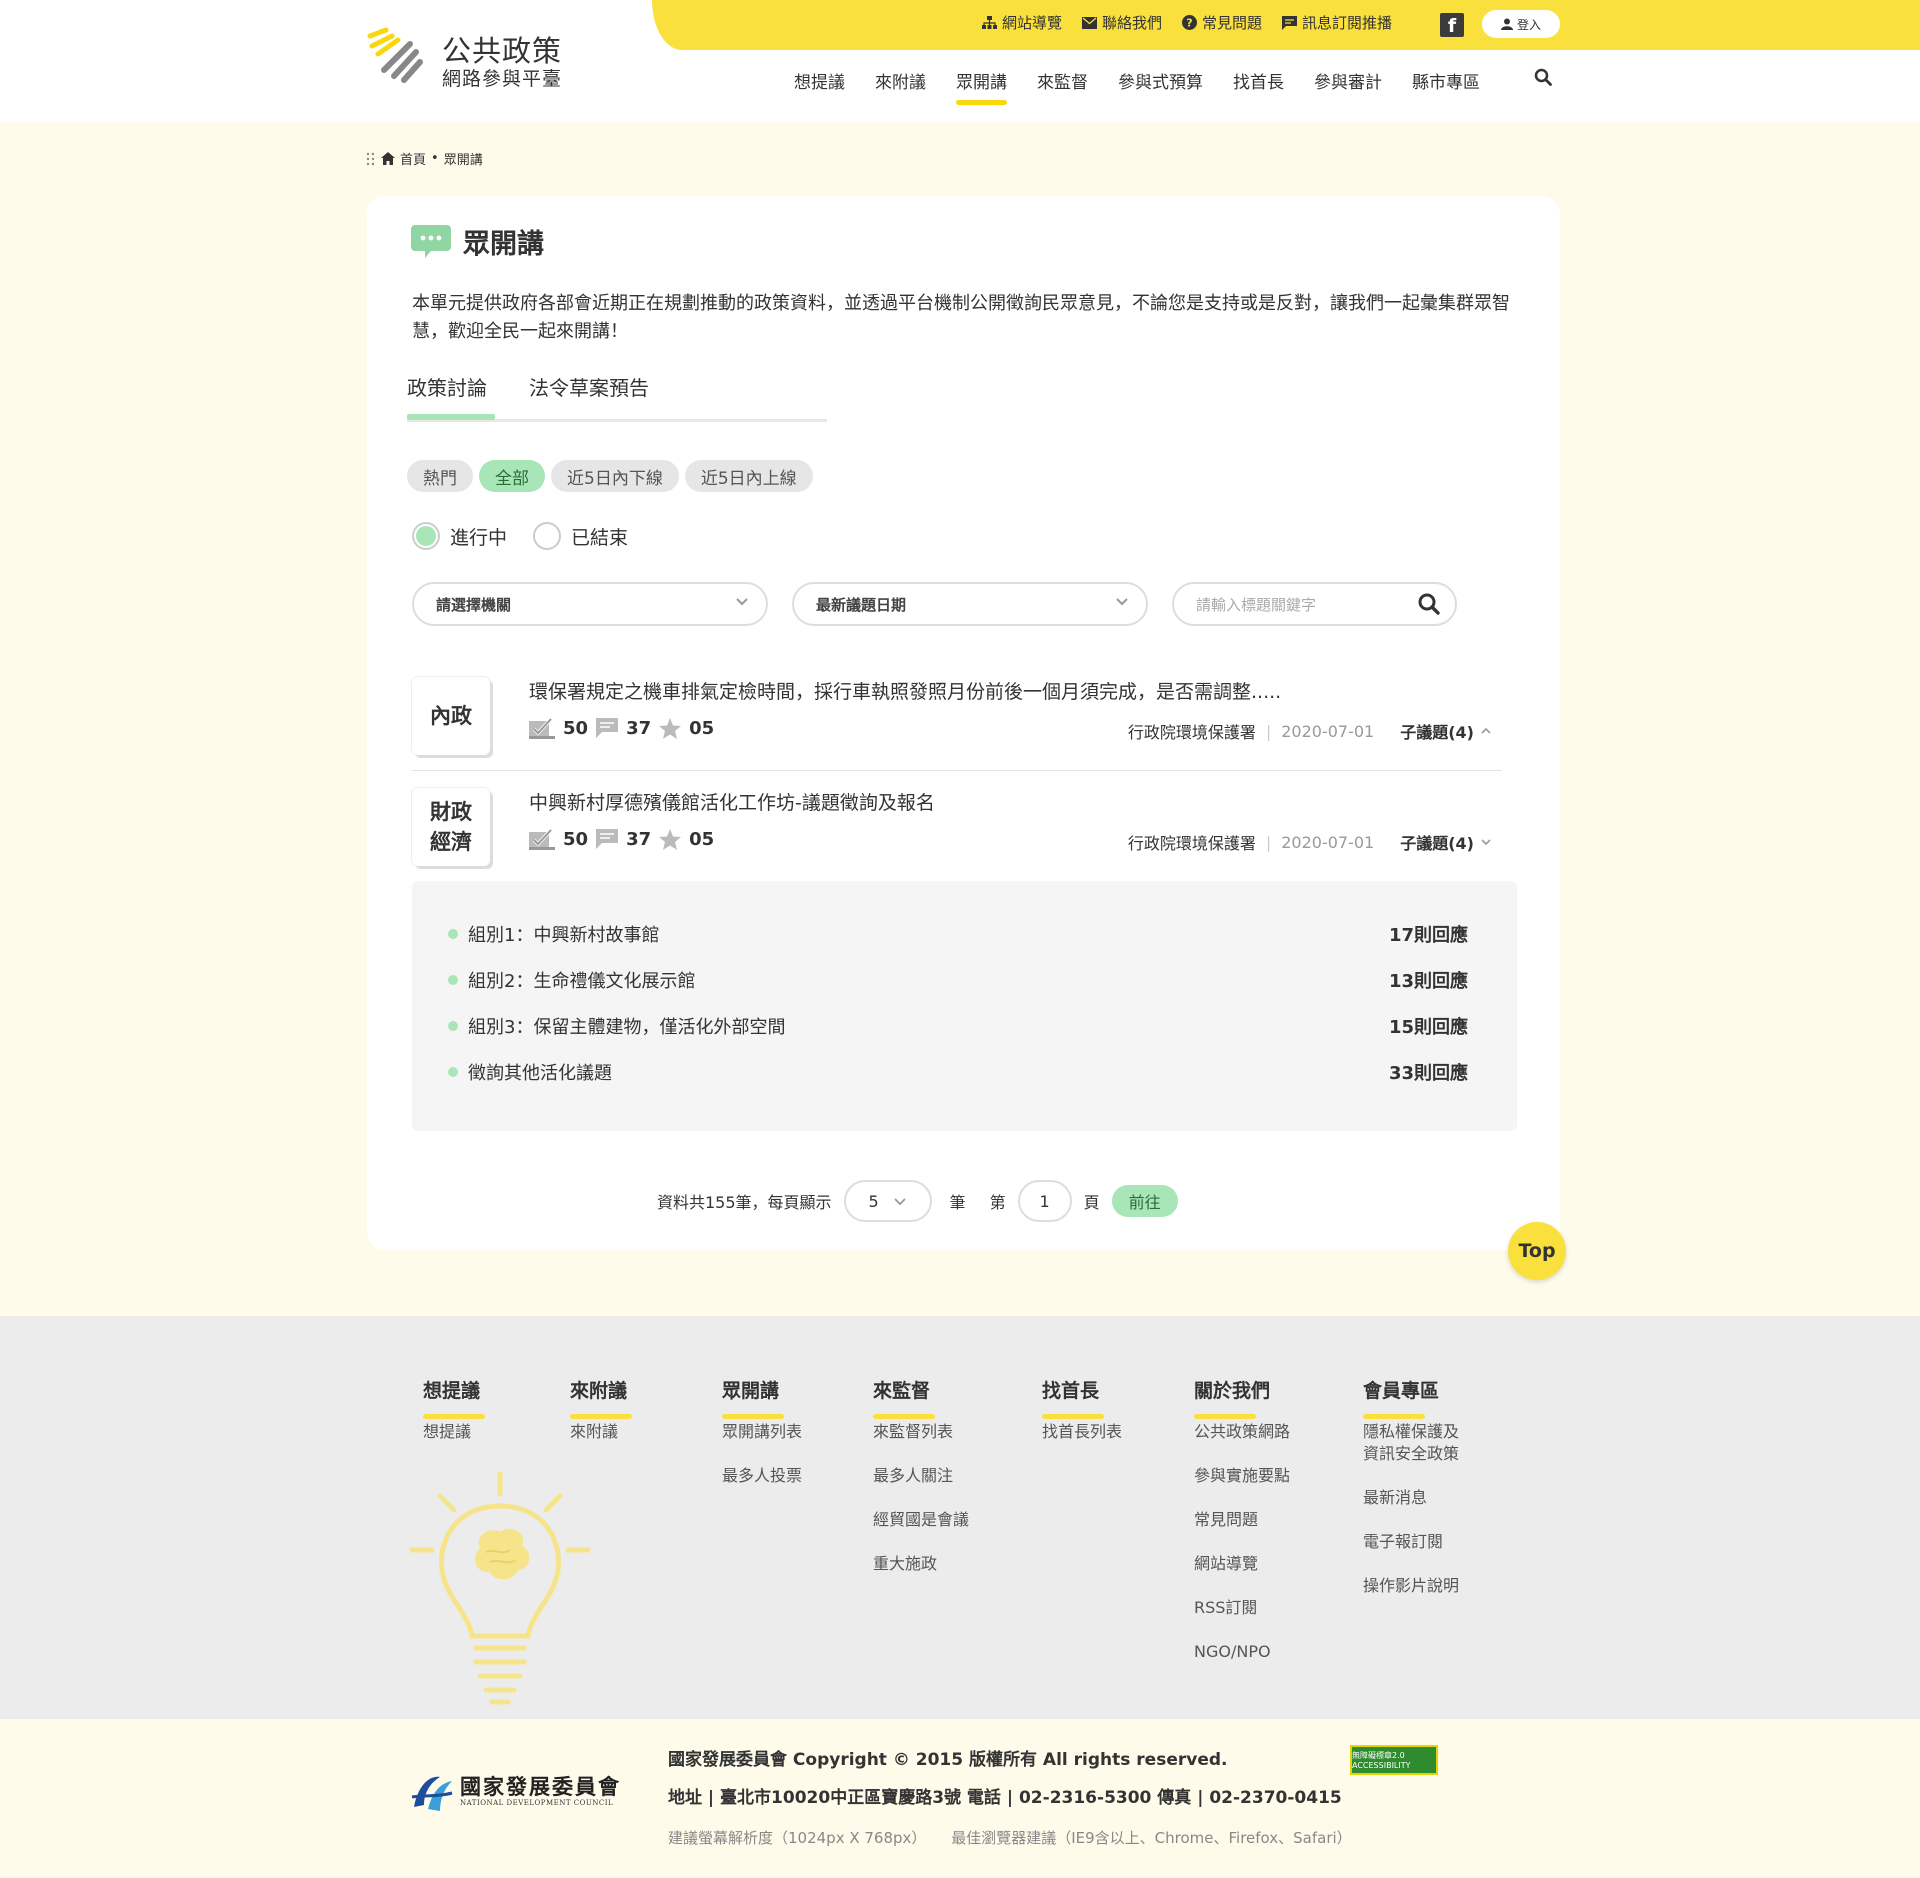  Describe the element at coordinates (607, 728) in the screenshot. I see `comment-icon` at that location.